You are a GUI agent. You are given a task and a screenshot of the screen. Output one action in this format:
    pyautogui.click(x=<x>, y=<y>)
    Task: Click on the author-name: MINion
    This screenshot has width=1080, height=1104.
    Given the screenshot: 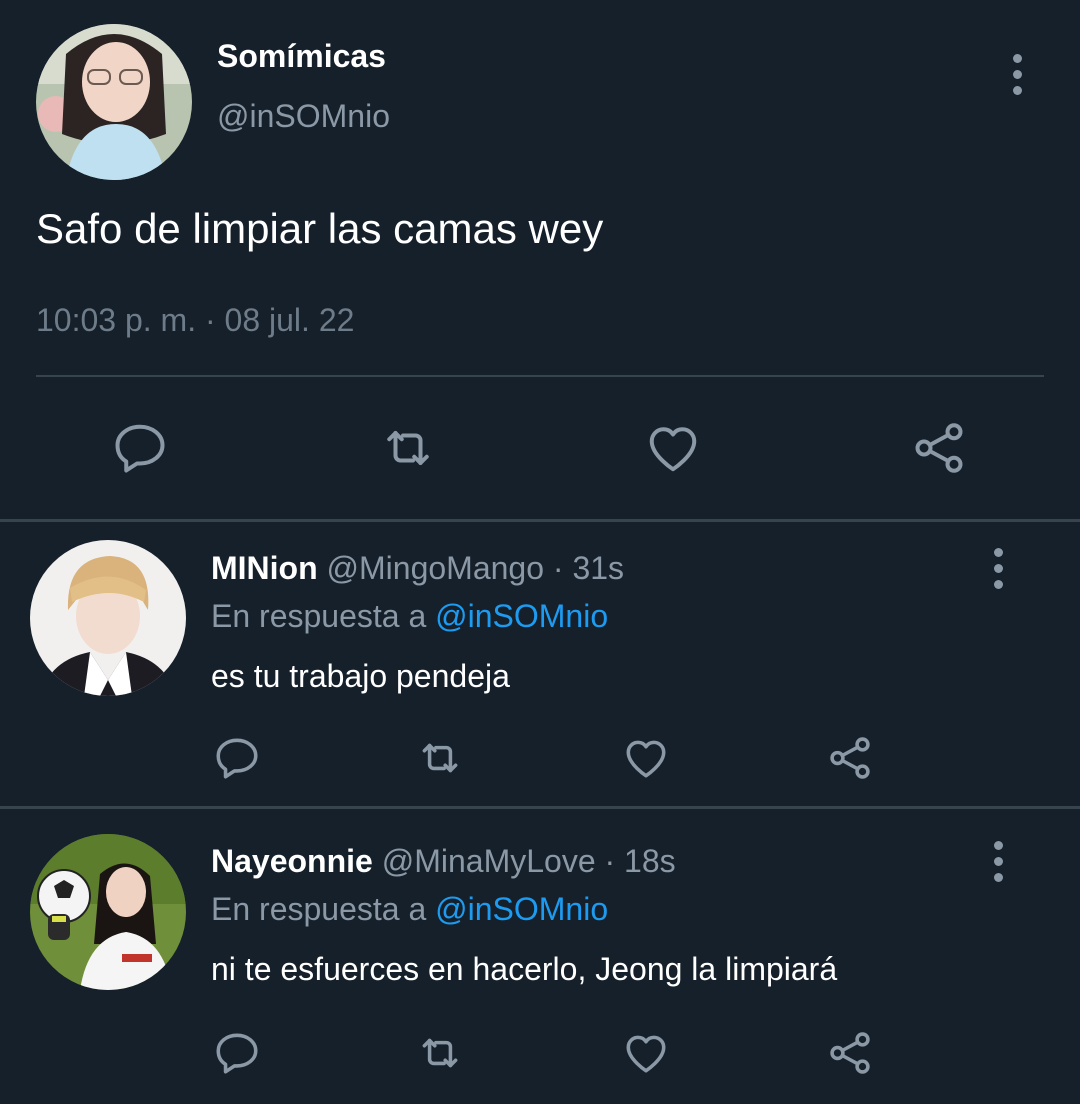 What is the action you would take?
    pyautogui.click(x=264, y=568)
    